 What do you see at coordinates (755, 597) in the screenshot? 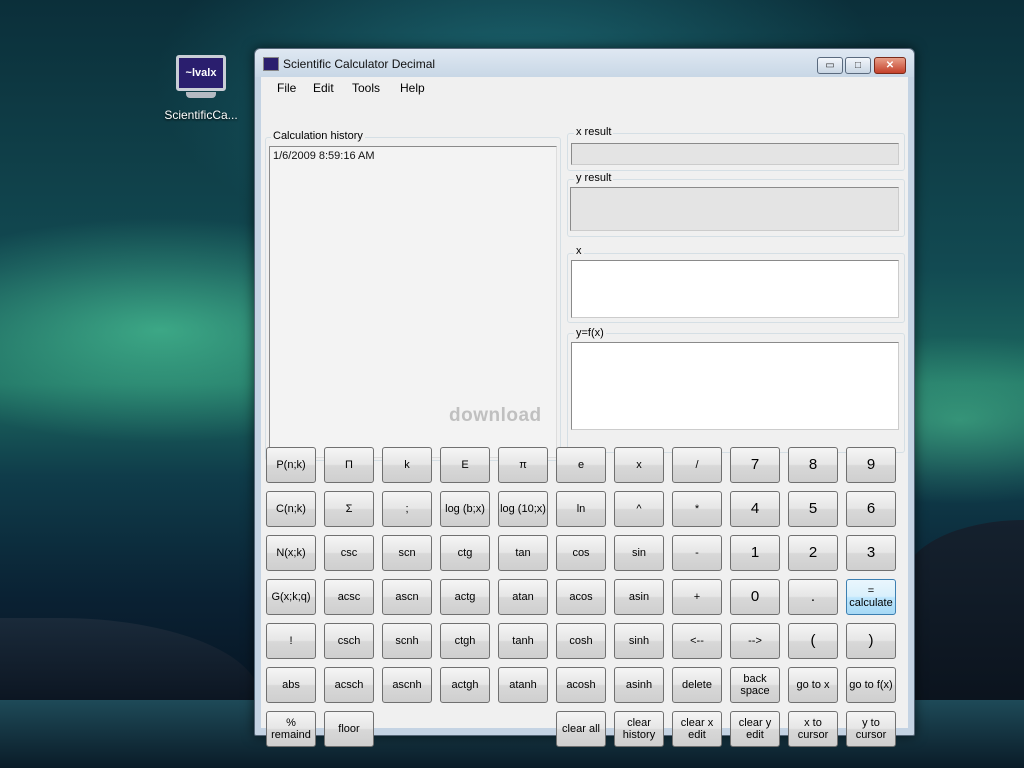
I see `key-0-button: 0` at bounding box center [755, 597].